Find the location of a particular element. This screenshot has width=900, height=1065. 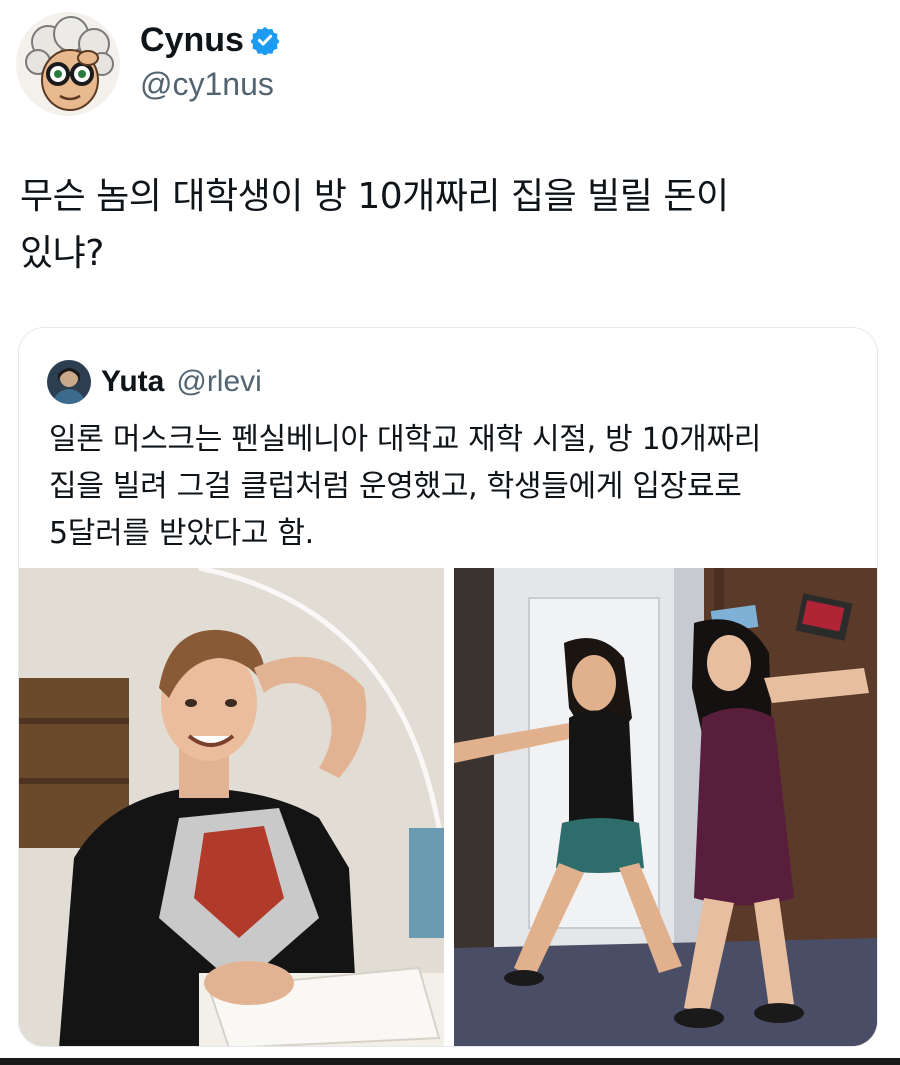

author-avatar is located at coordinates (68, 64).